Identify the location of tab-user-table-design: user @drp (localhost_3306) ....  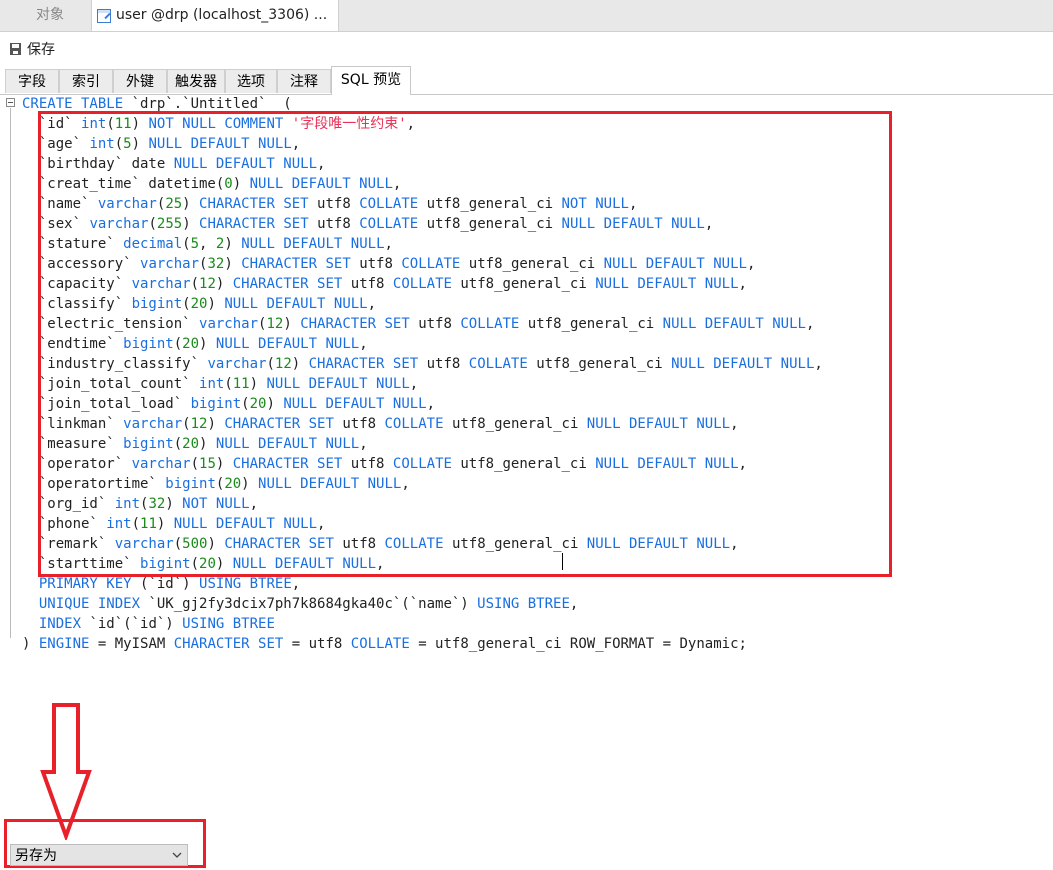
(215, 15).